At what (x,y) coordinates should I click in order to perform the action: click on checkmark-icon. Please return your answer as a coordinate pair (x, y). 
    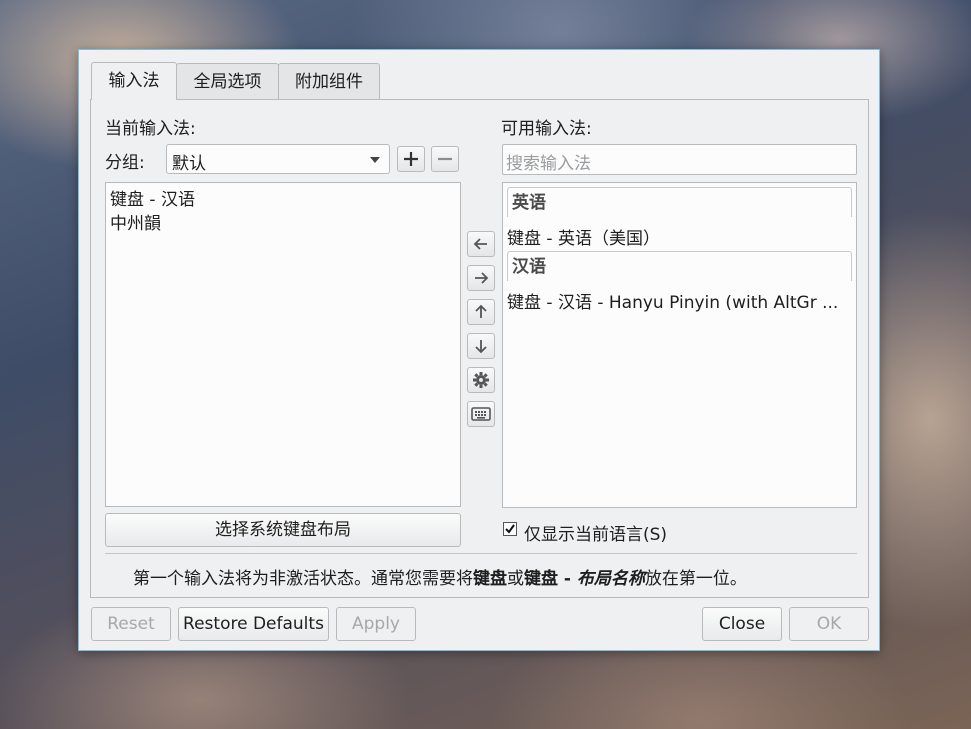
    Looking at the image, I should click on (510, 529).